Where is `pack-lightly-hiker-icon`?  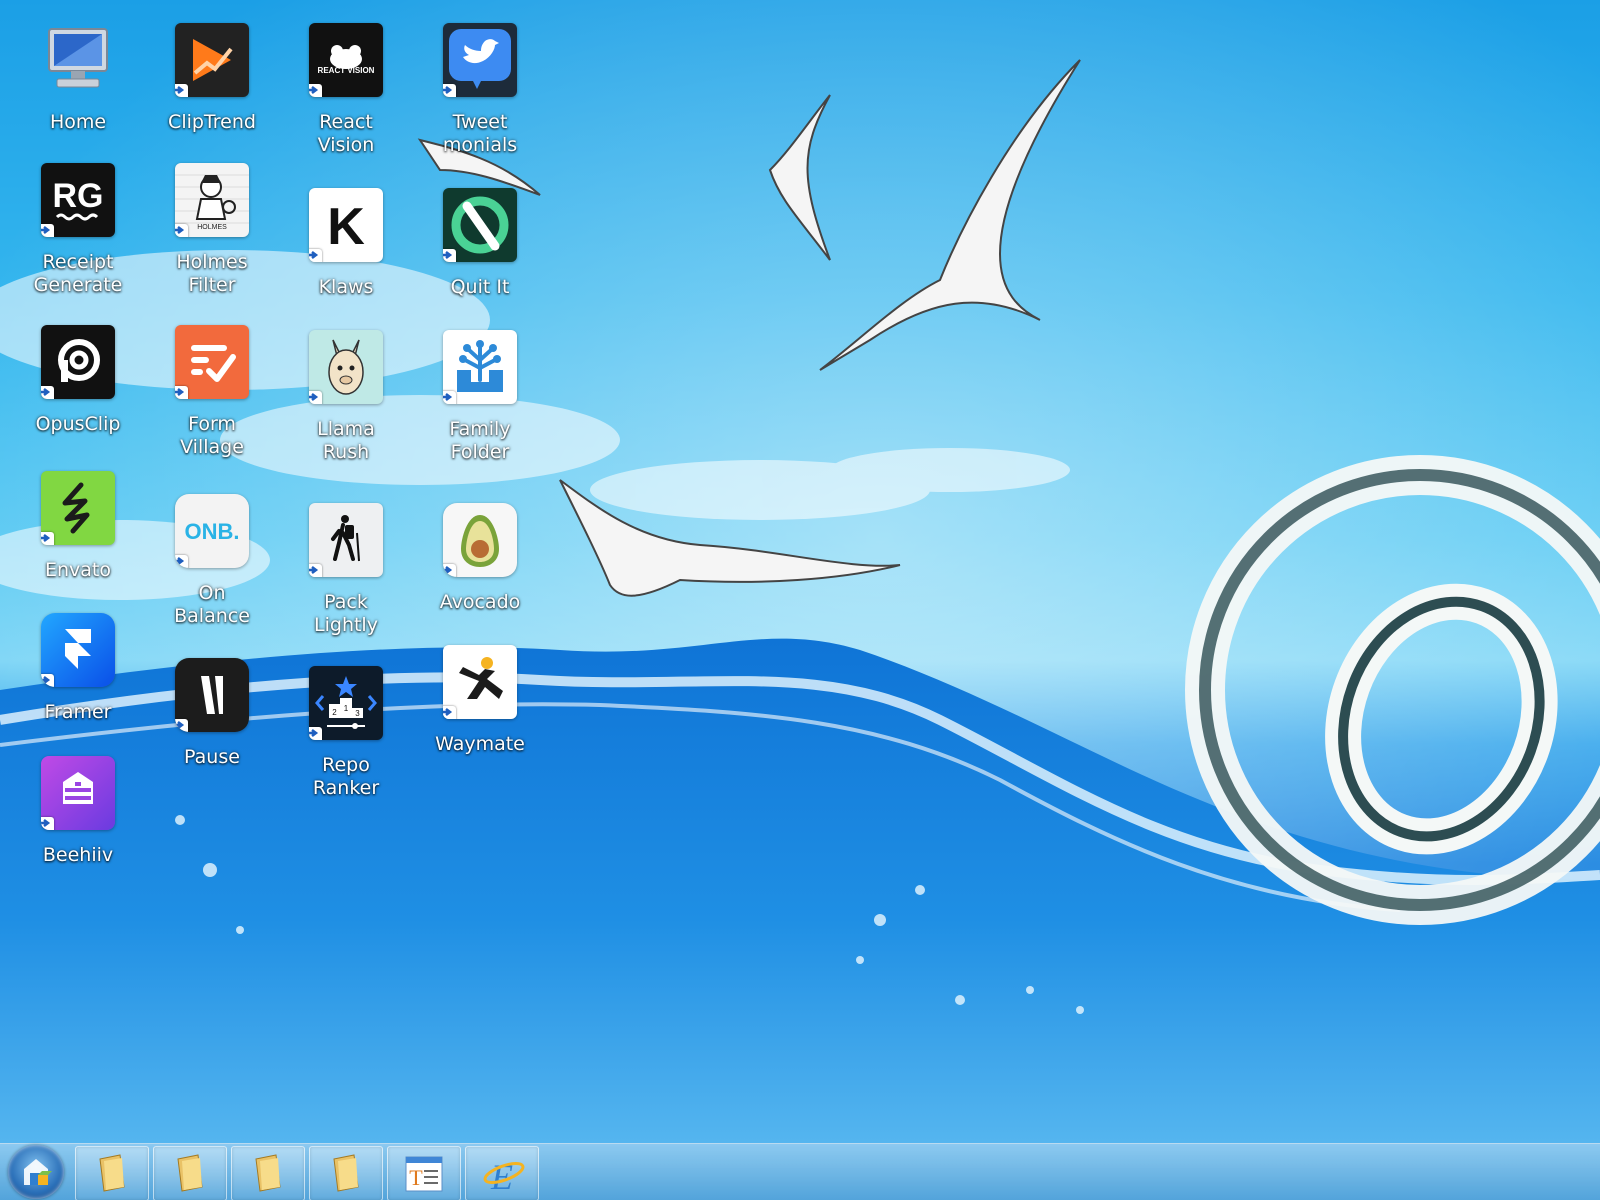 pack-lightly-hiker-icon is located at coordinates (346, 540).